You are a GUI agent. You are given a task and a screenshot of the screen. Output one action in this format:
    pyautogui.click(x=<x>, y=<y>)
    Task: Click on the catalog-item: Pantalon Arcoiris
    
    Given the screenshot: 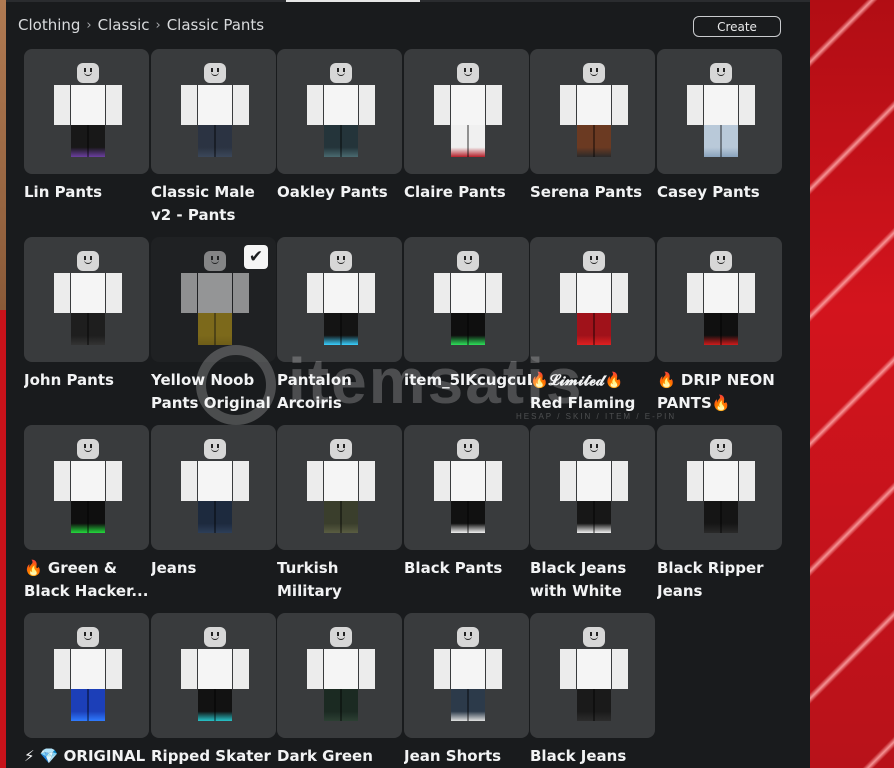 What is the action you would take?
    pyautogui.click(x=340, y=328)
    